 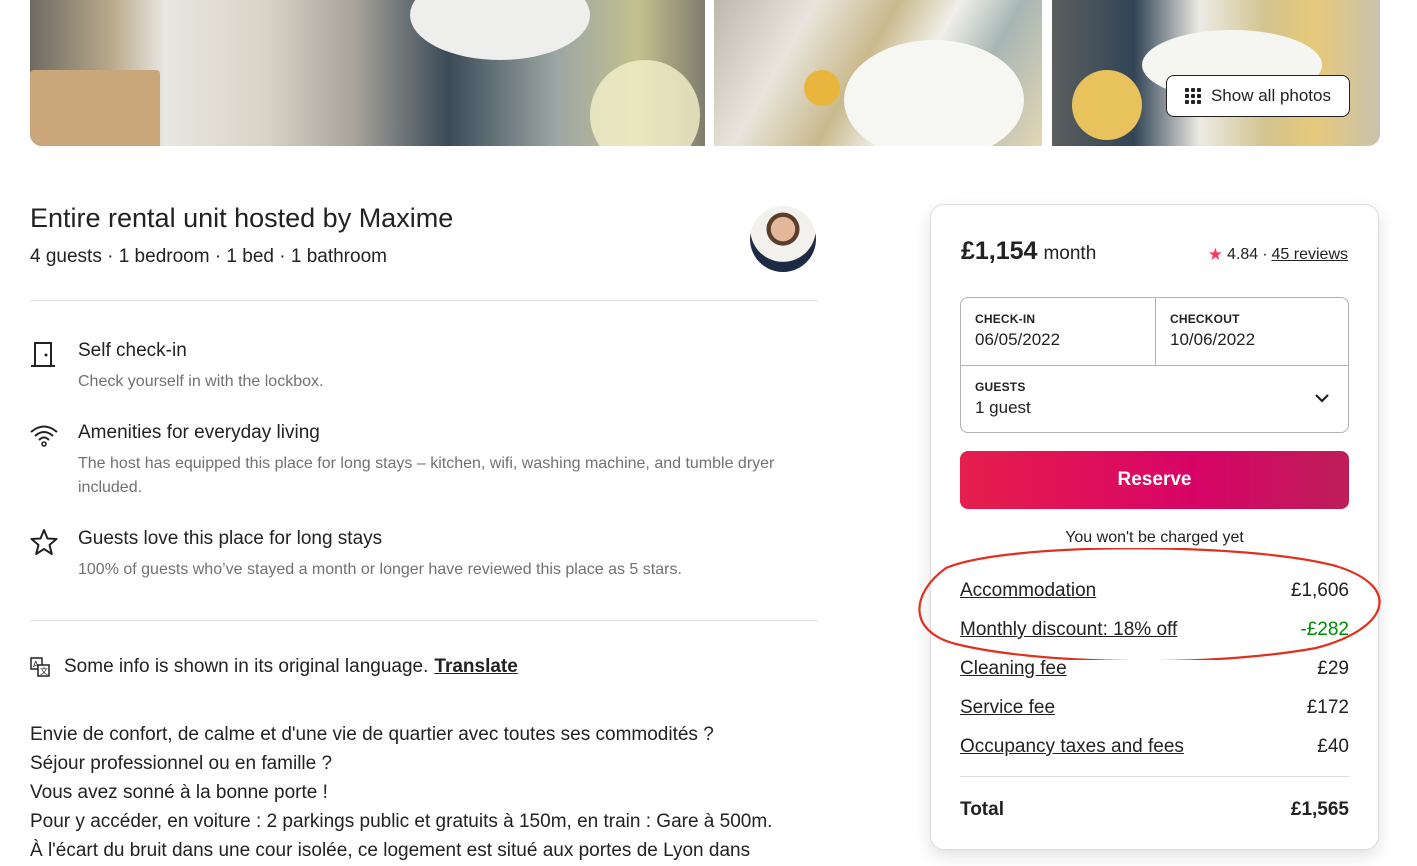 What do you see at coordinates (1319, 809) in the screenshot?
I see `total-value: £1,565` at bounding box center [1319, 809].